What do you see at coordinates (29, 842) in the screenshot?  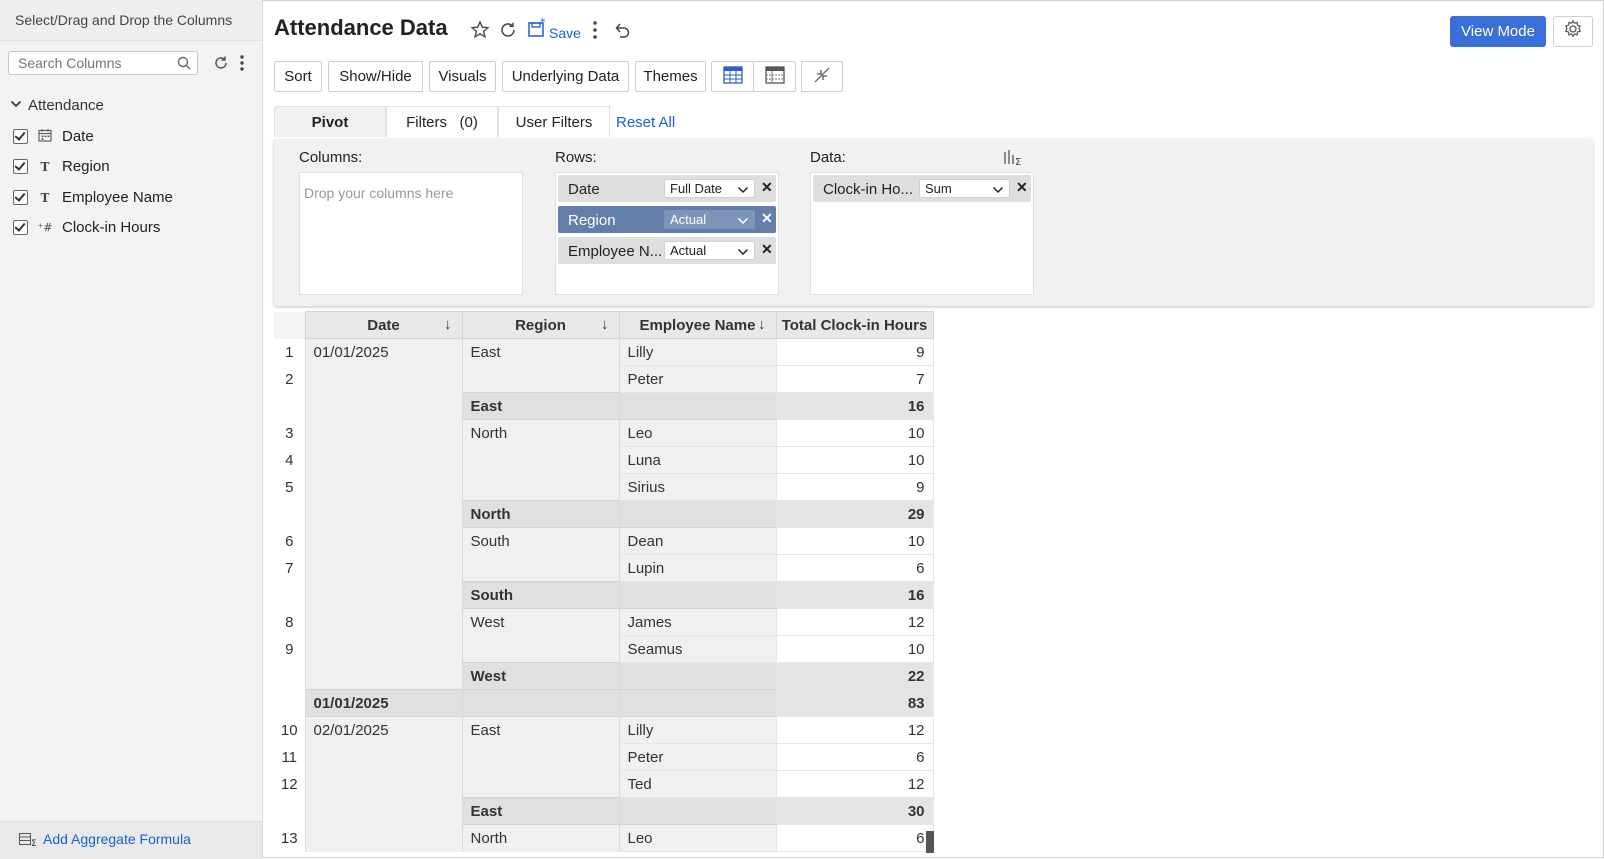 I see `formula-icon: Σ` at bounding box center [29, 842].